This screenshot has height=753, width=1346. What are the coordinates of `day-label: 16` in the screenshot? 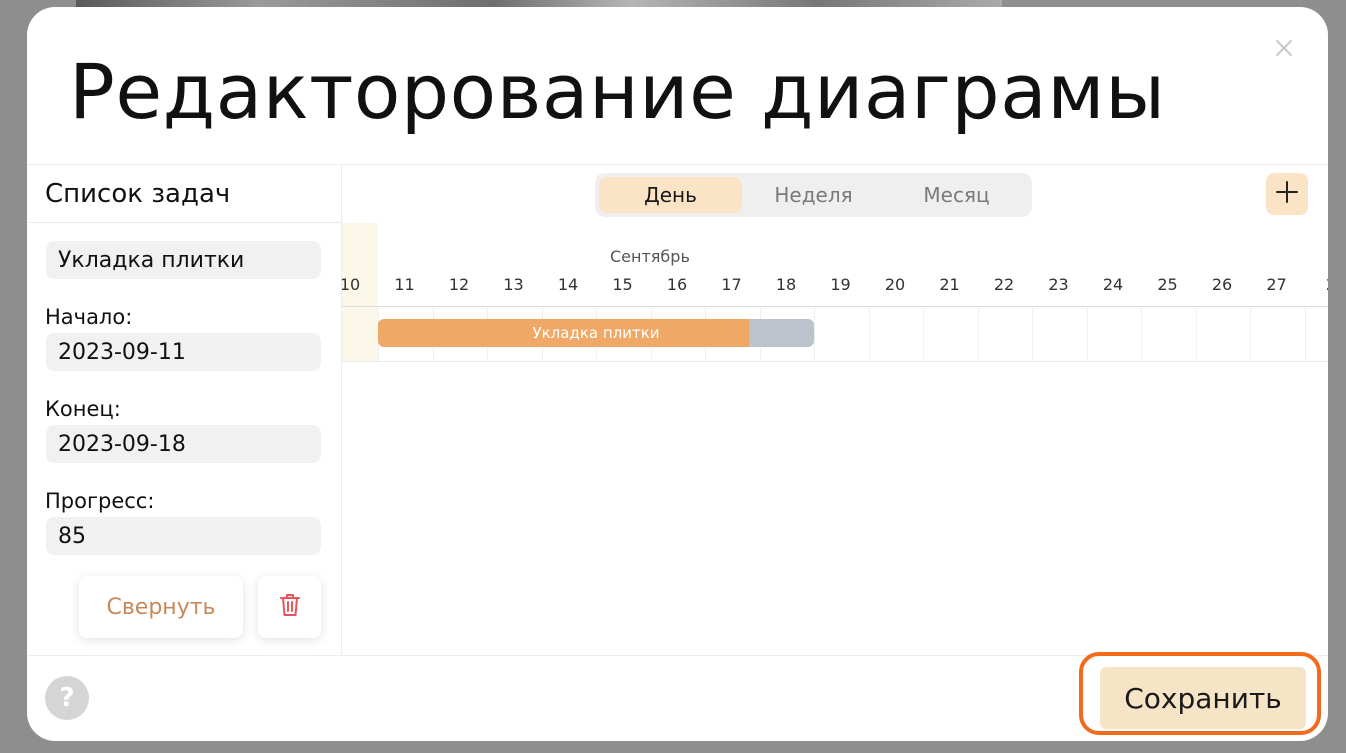 It's located at (677, 284).